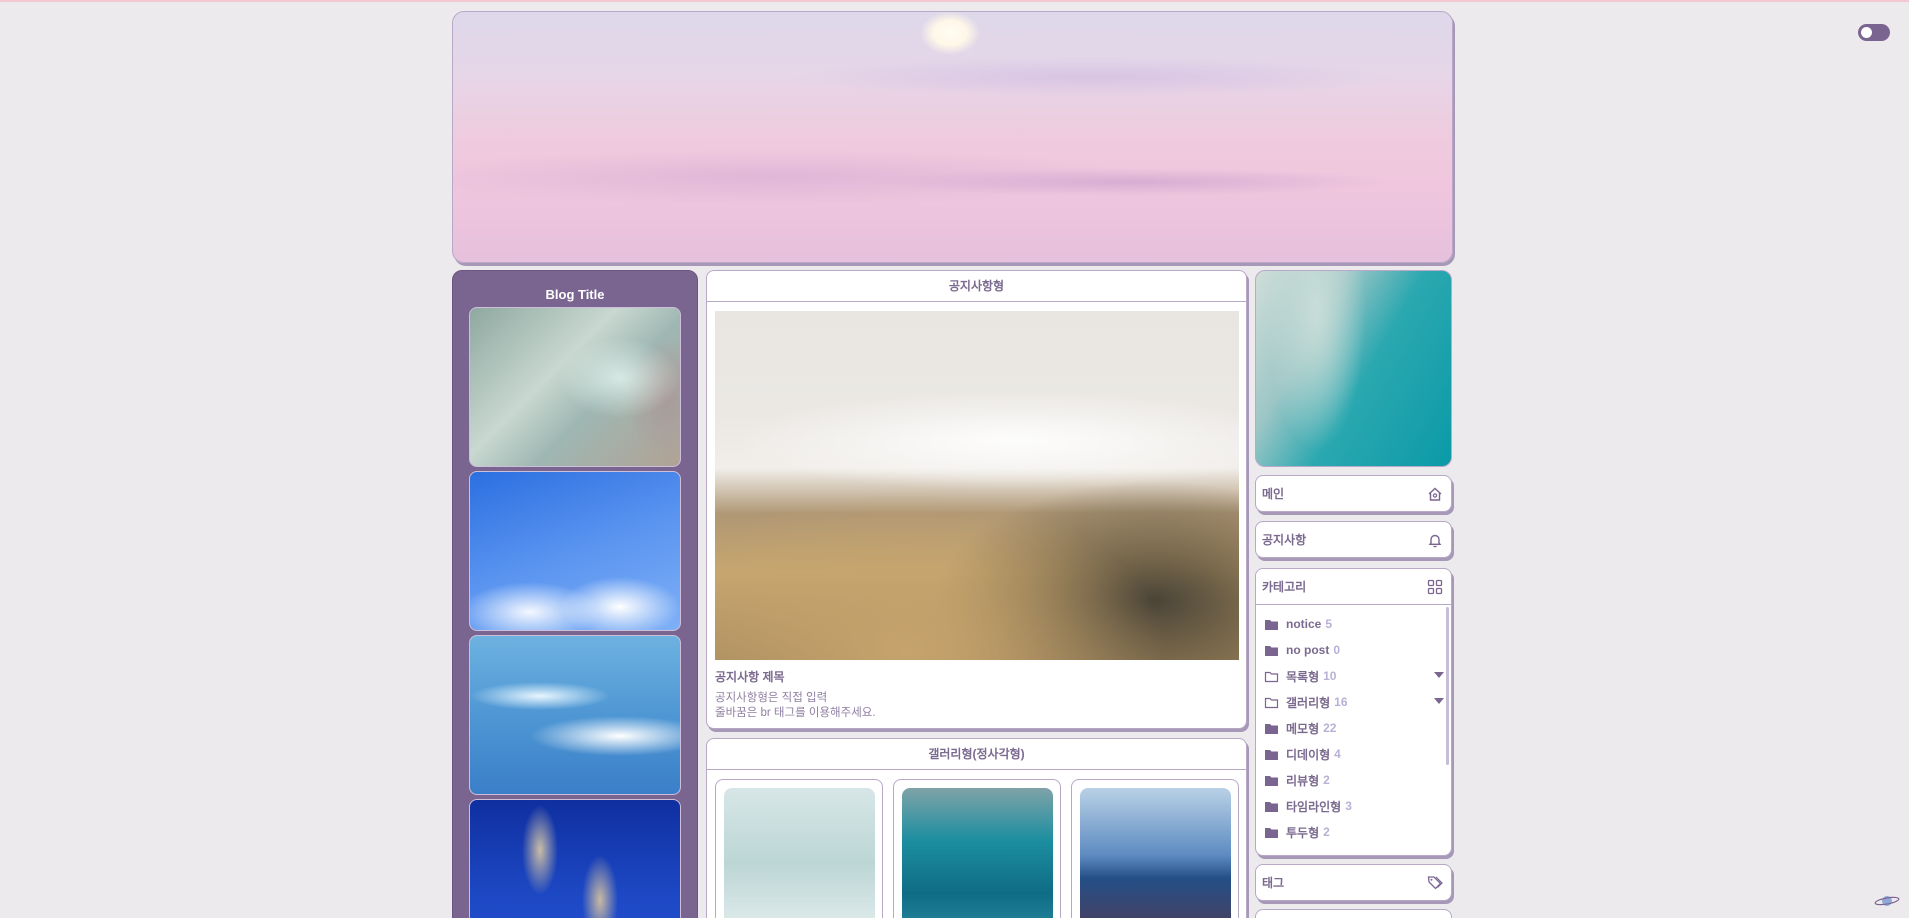 Image resolution: width=1909 pixels, height=918 pixels. Describe the element at coordinates (750, 676) in the screenshot. I see `notice-title: 공지사항 제목` at that location.